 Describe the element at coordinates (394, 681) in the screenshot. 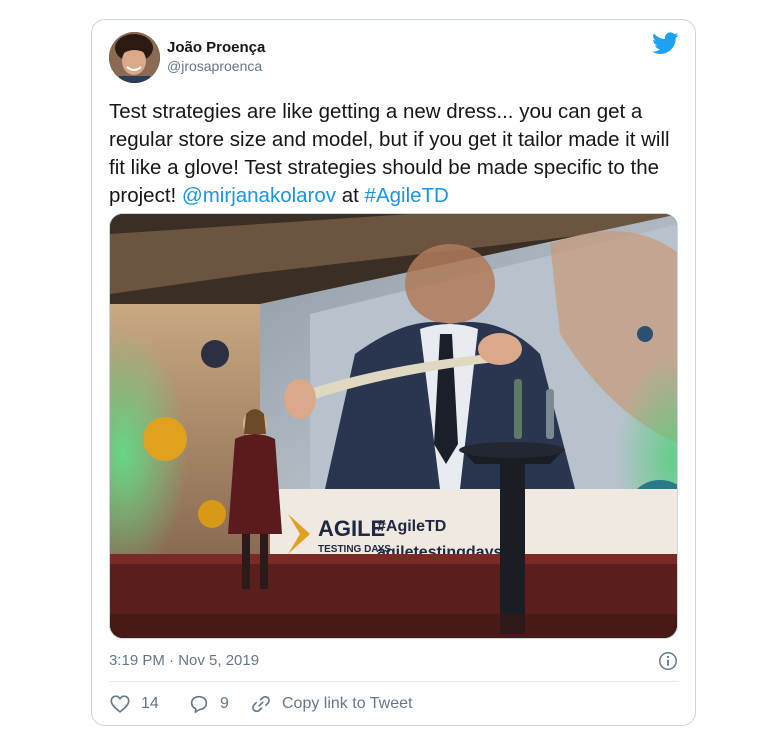

I see `divider` at that location.